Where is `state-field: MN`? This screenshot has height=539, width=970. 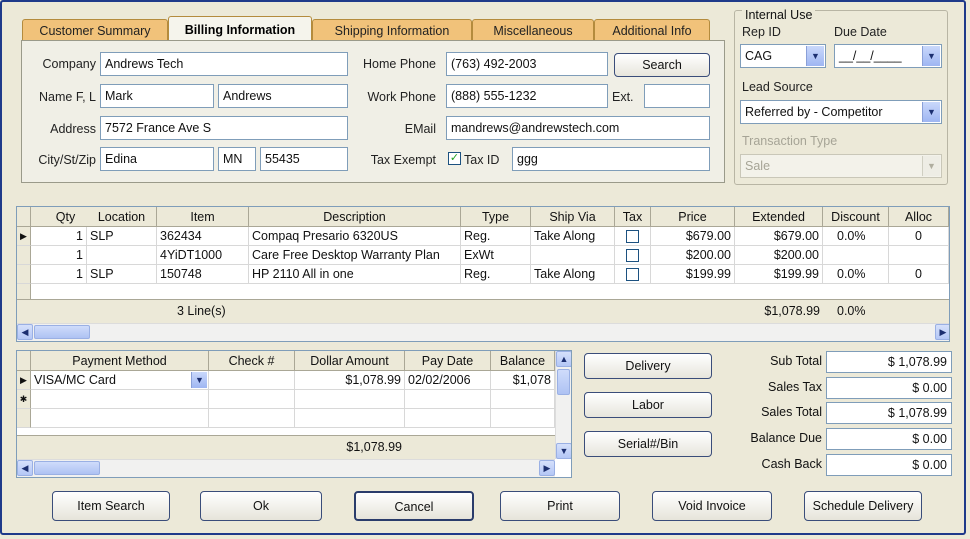
state-field: MN is located at coordinates (237, 159).